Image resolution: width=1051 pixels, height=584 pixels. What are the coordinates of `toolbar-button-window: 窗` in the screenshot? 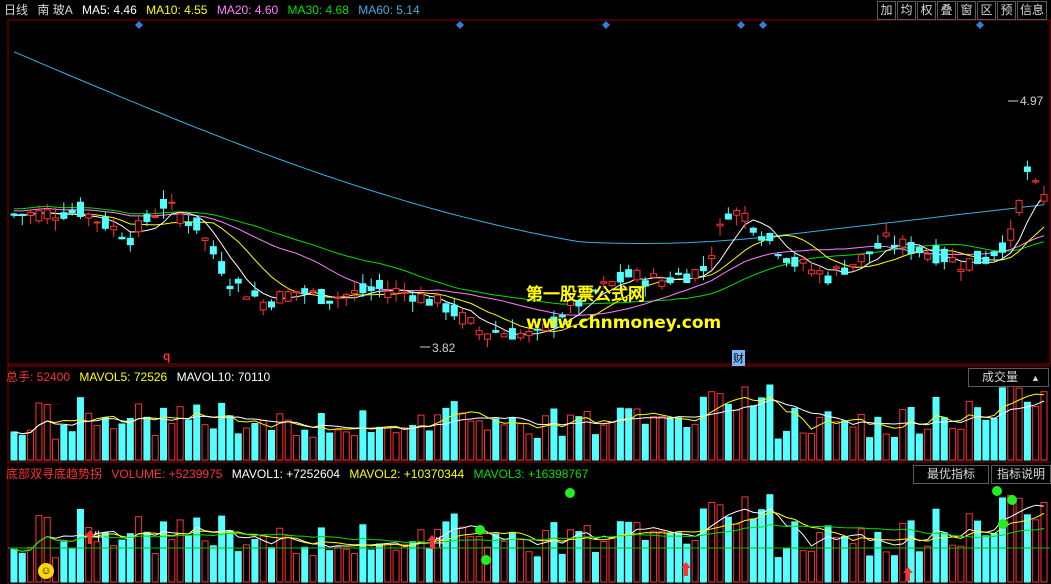 It's located at (966, 10).